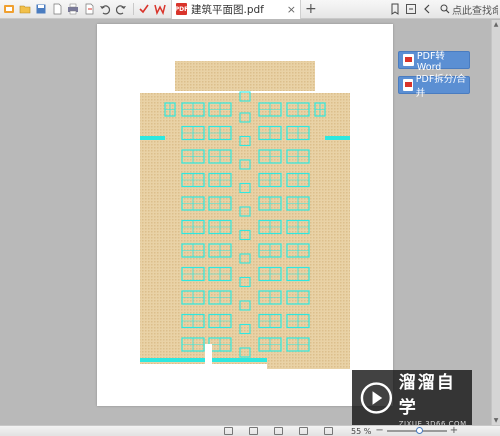 The width and height of the screenshot is (500, 436). What do you see at coordinates (311, 9) in the screenshot?
I see `new-tab-button: +` at bounding box center [311, 9].